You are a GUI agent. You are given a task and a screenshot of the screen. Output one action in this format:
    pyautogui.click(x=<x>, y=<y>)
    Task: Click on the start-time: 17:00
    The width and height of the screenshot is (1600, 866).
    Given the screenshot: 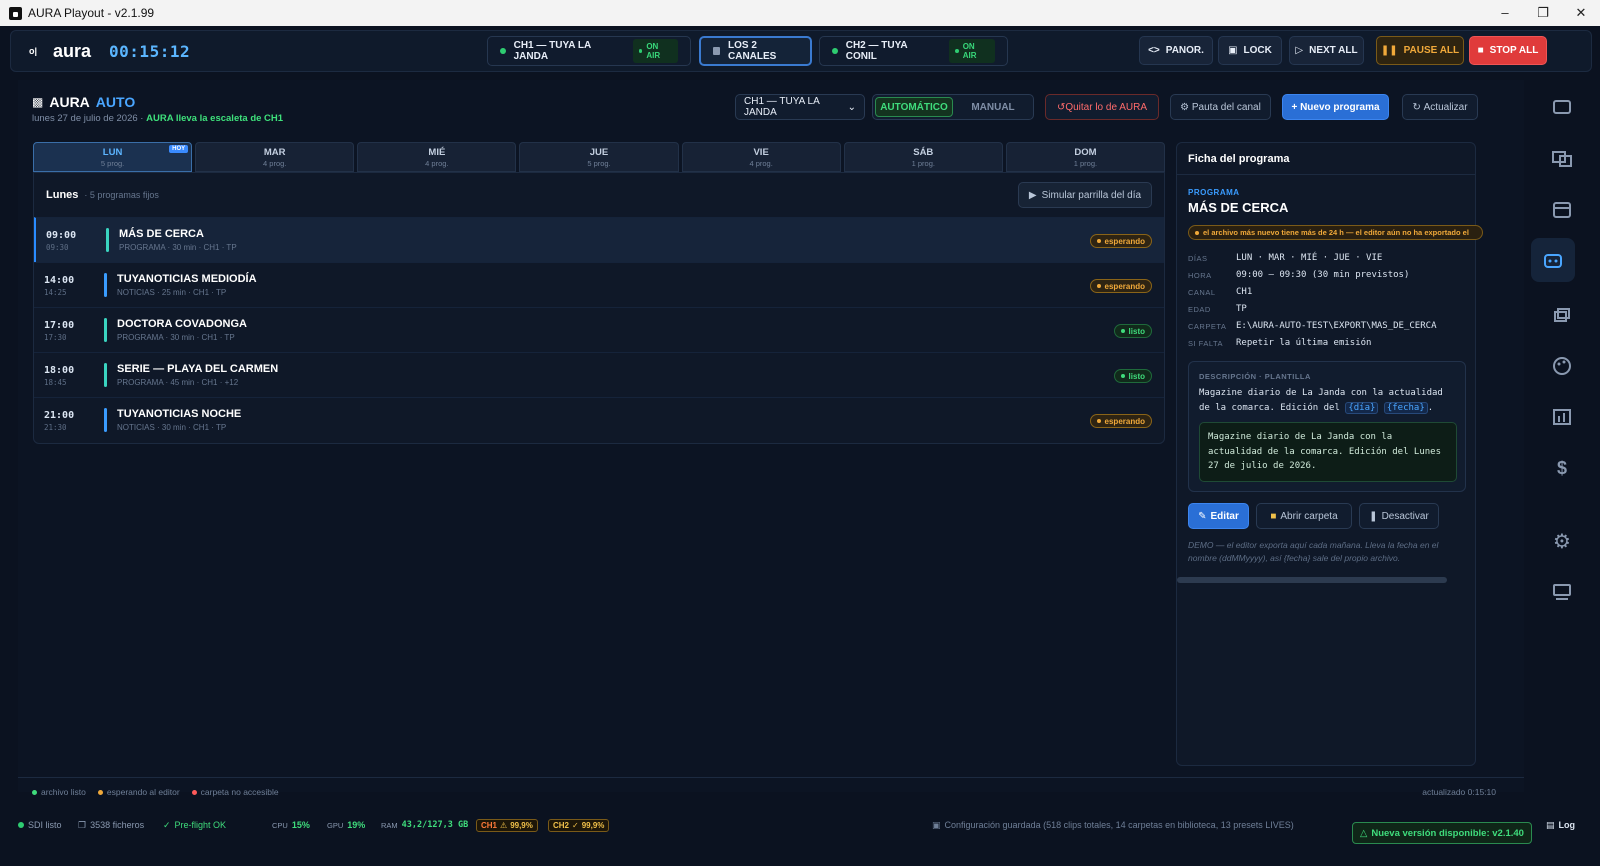 What is the action you would take?
    pyautogui.click(x=59, y=325)
    